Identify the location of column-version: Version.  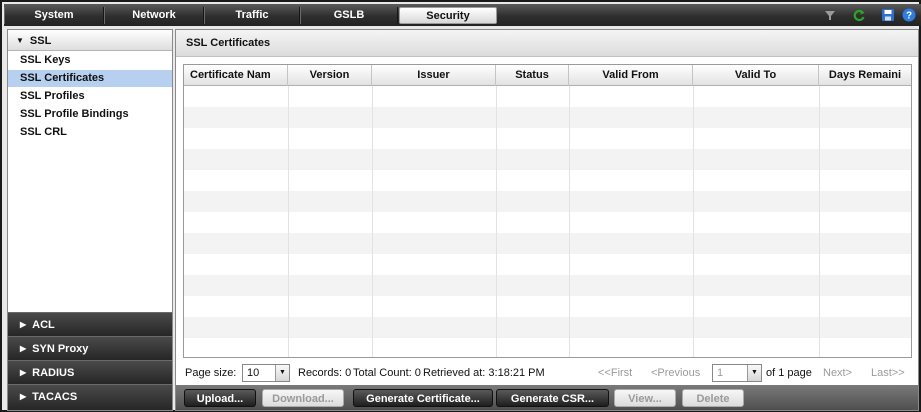
(330, 75).